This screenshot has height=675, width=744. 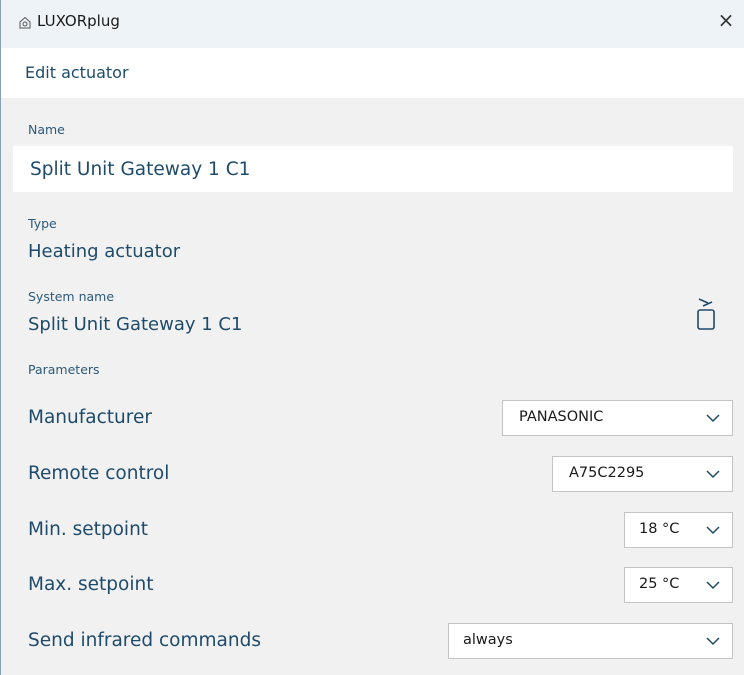 I want to click on remote-control-select: A75C2295, so click(x=642, y=474).